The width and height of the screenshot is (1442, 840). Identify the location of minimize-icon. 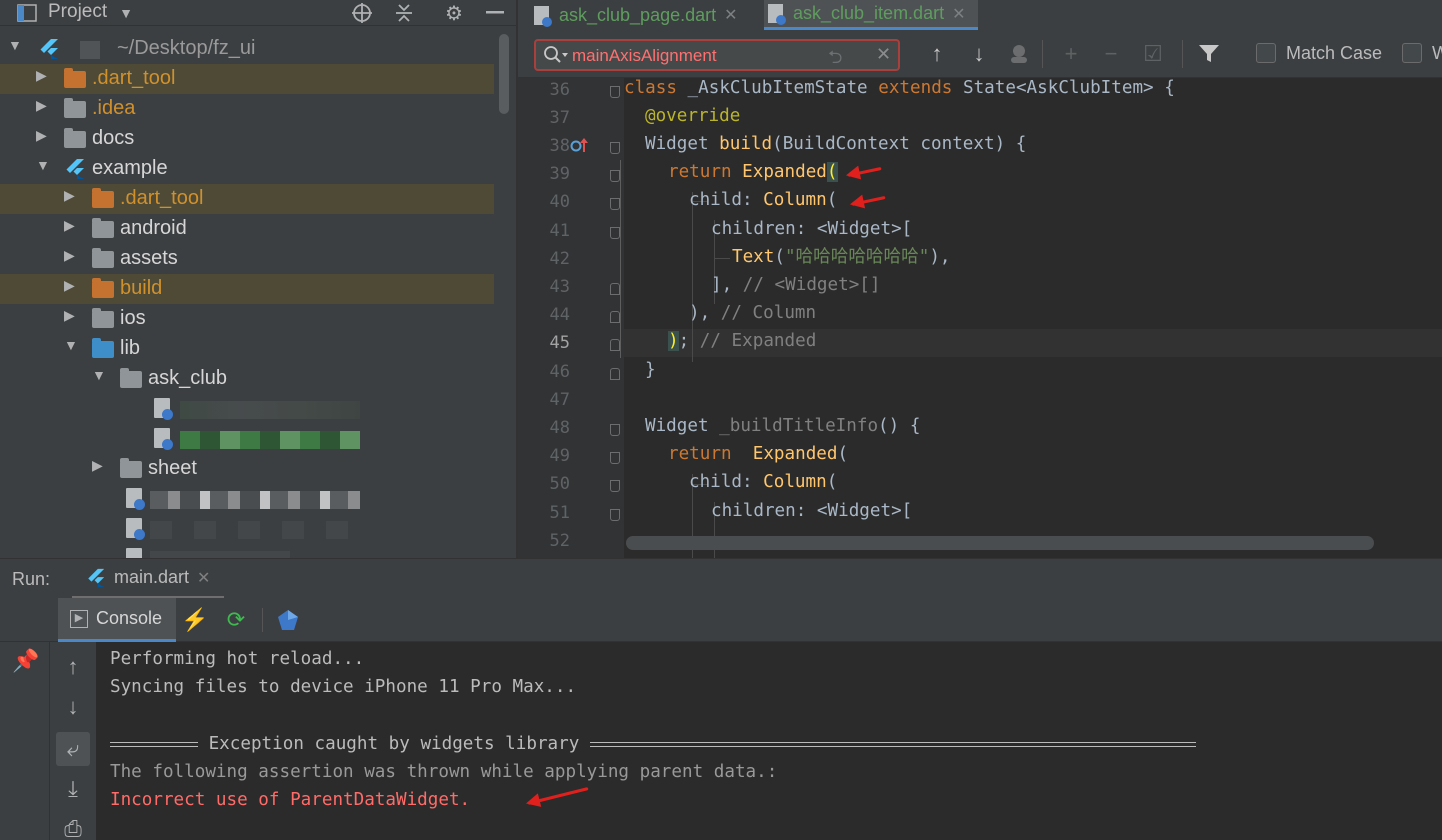
(495, 13).